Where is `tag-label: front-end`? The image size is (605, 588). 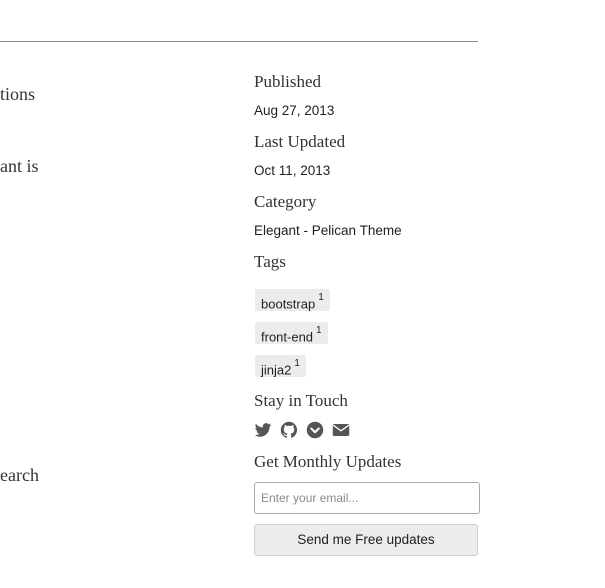
tag-label: front-end is located at coordinates (287, 337).